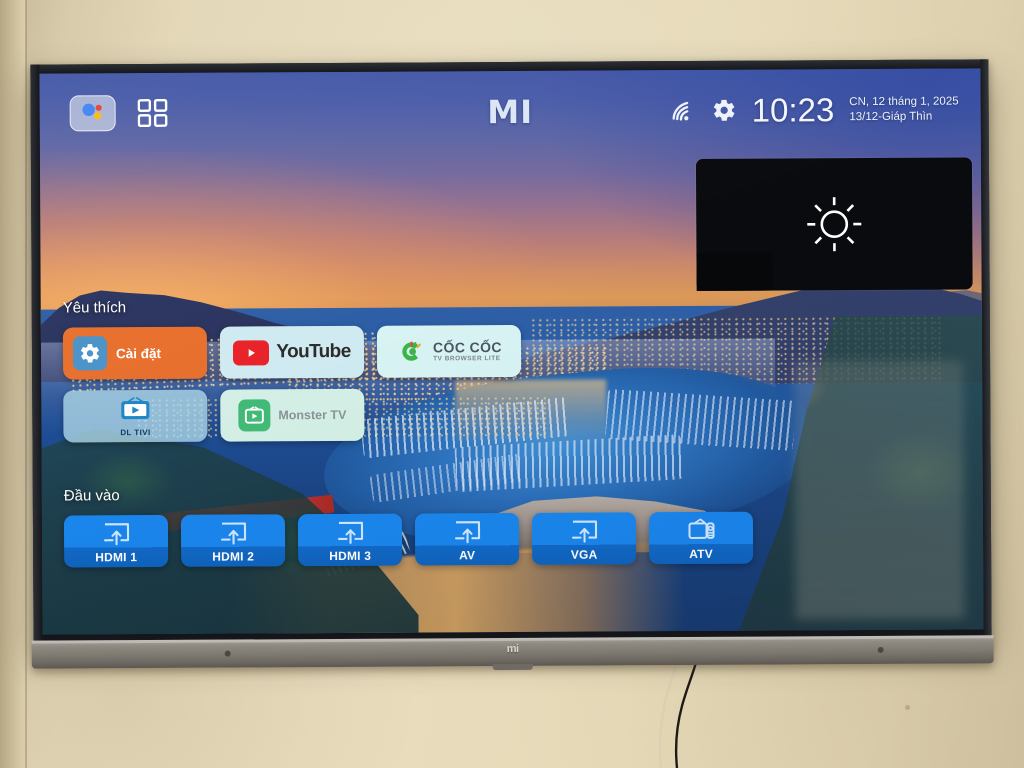  I want to click on input-tile-label: ATV, so click(701, 554).